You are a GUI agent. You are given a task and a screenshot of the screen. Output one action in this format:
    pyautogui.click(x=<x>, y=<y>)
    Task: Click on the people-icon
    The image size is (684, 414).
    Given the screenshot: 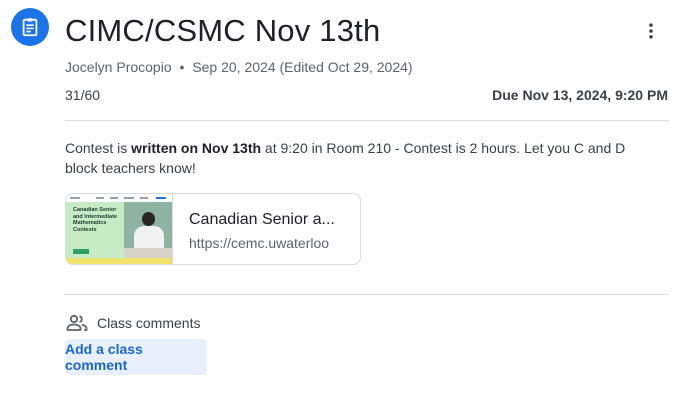 What is the action you would take?
    pyautogui.click(x=77, y=322)
    